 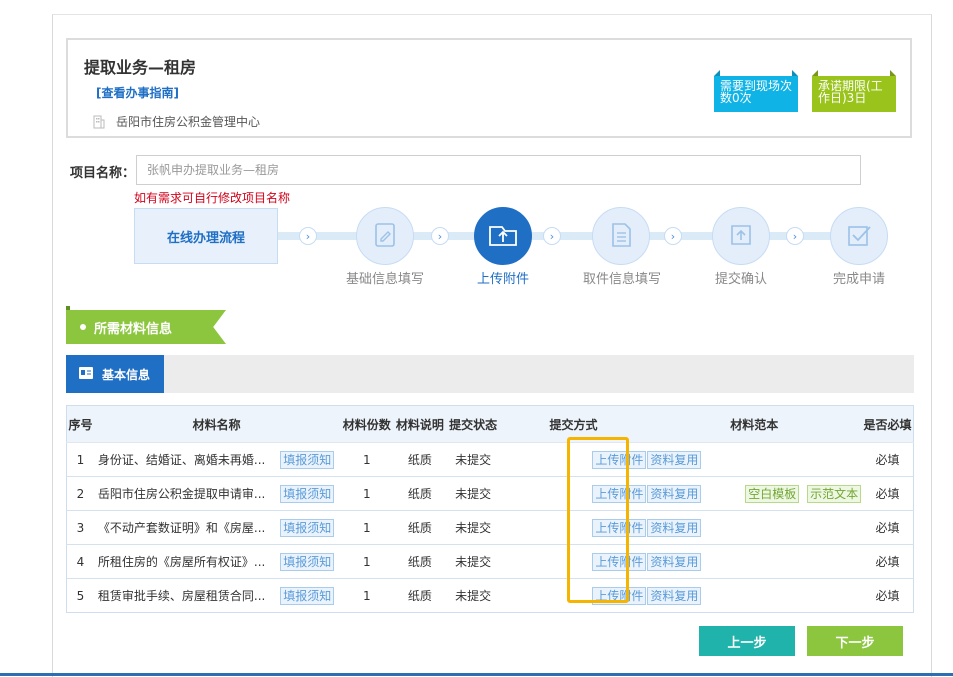 What do you see at coordinates (740, 279) in the screenshot?
I see `step-label-confirm: 提交确认` at bounding box center [740, 279].